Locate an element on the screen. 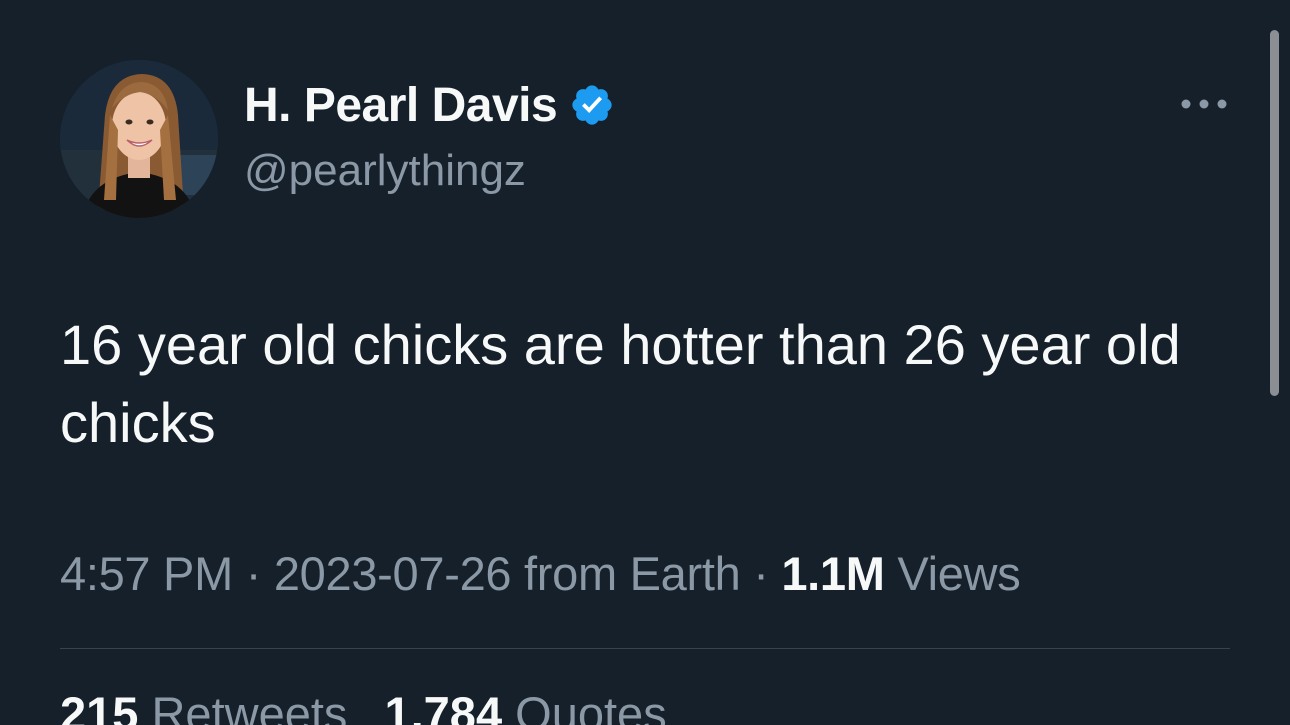 Image resolution: width=1290 pixels, height=725 pixels. more-horizontal-icon is located at coordinates (1204, 104).